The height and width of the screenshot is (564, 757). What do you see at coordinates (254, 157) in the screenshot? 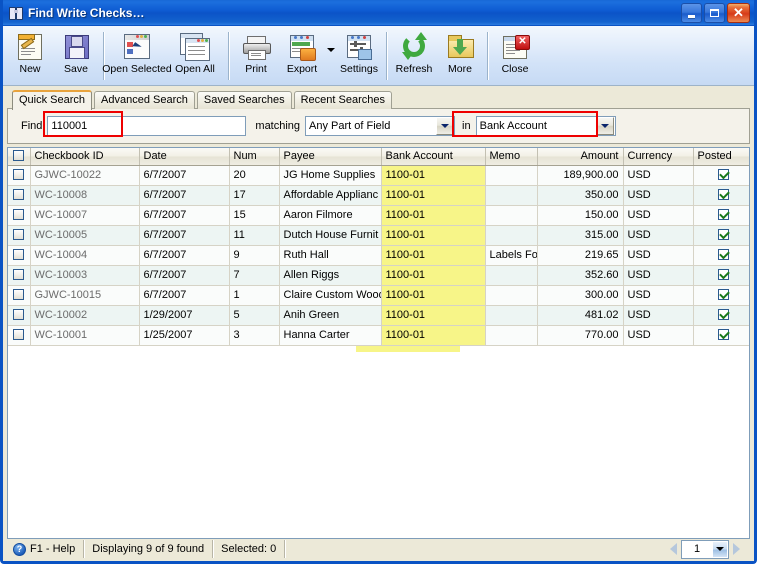
I see `column-header-num: Num` at bounding box center [254, 157].